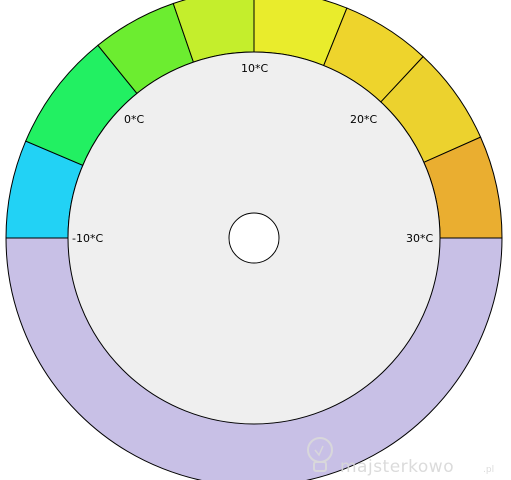 Image resolution: width=511 pixels, height=480 pixels. Describe the element at coordinates (488, 470) in the screenshot. I see `watermark-suffix: .pl` at that location.